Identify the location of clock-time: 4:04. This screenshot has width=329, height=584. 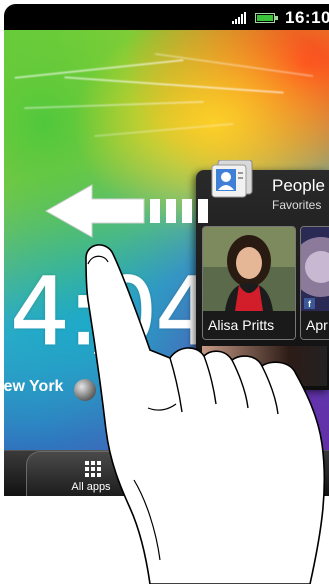
(112, 312).